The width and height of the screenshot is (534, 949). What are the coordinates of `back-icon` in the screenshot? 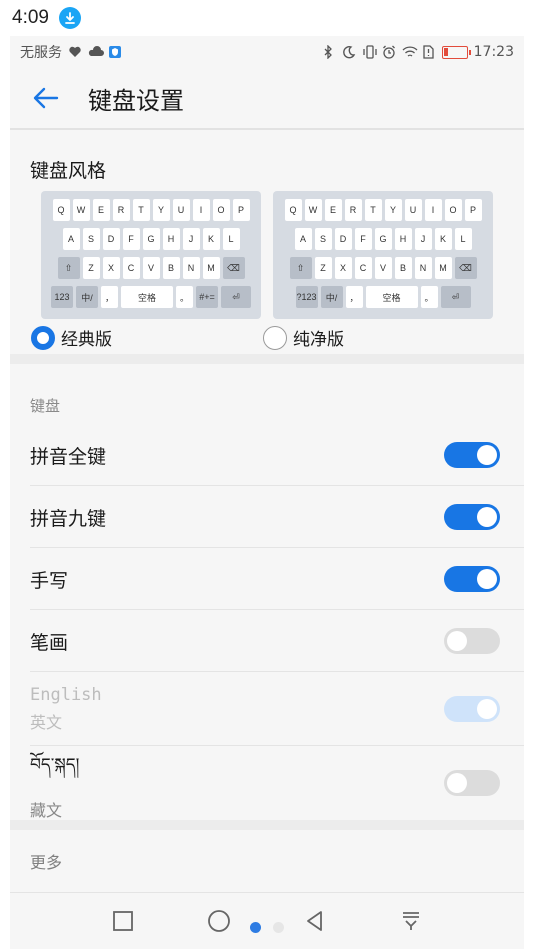 It's located at (315, 921).